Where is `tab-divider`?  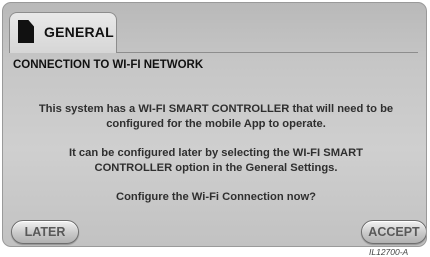 tab-divider is located at coordinates (266, 52).